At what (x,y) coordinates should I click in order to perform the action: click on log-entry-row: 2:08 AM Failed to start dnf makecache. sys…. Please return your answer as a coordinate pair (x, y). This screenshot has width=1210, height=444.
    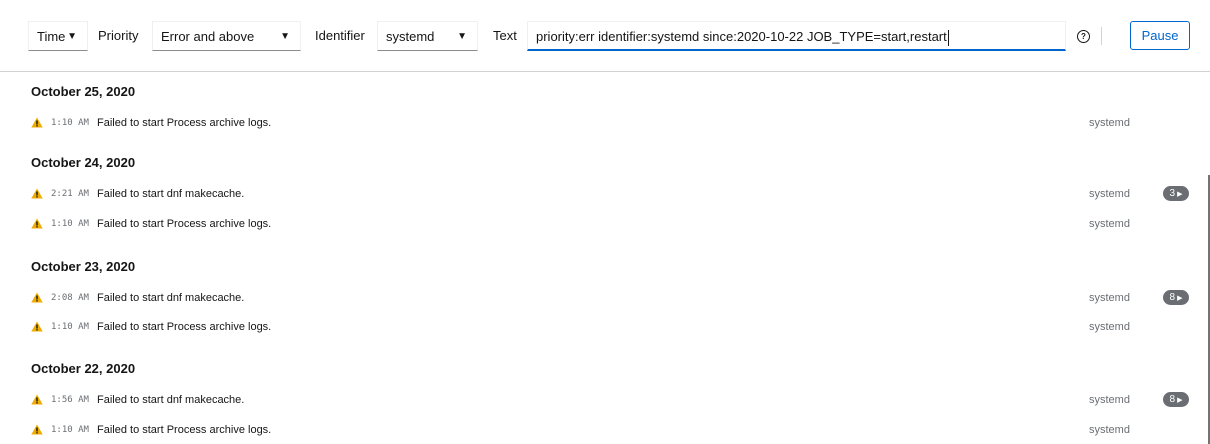
    Looking at the image, I should click on (605, 300).